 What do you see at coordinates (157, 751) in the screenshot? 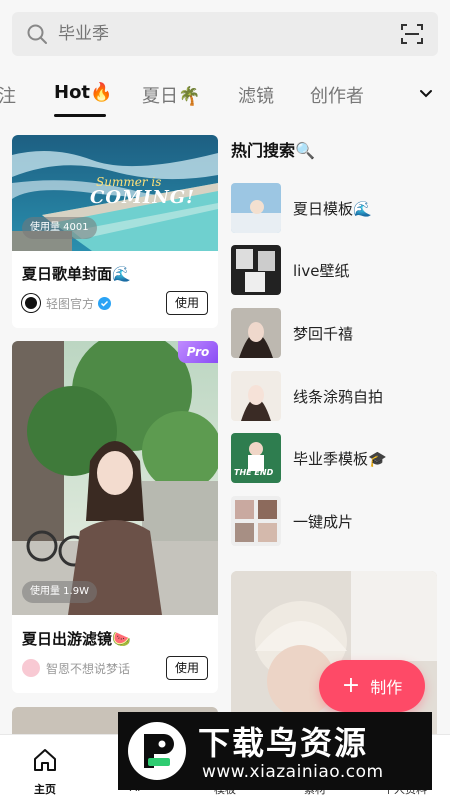
I see `bird-logo-icon` at bounding box center [157, 751].